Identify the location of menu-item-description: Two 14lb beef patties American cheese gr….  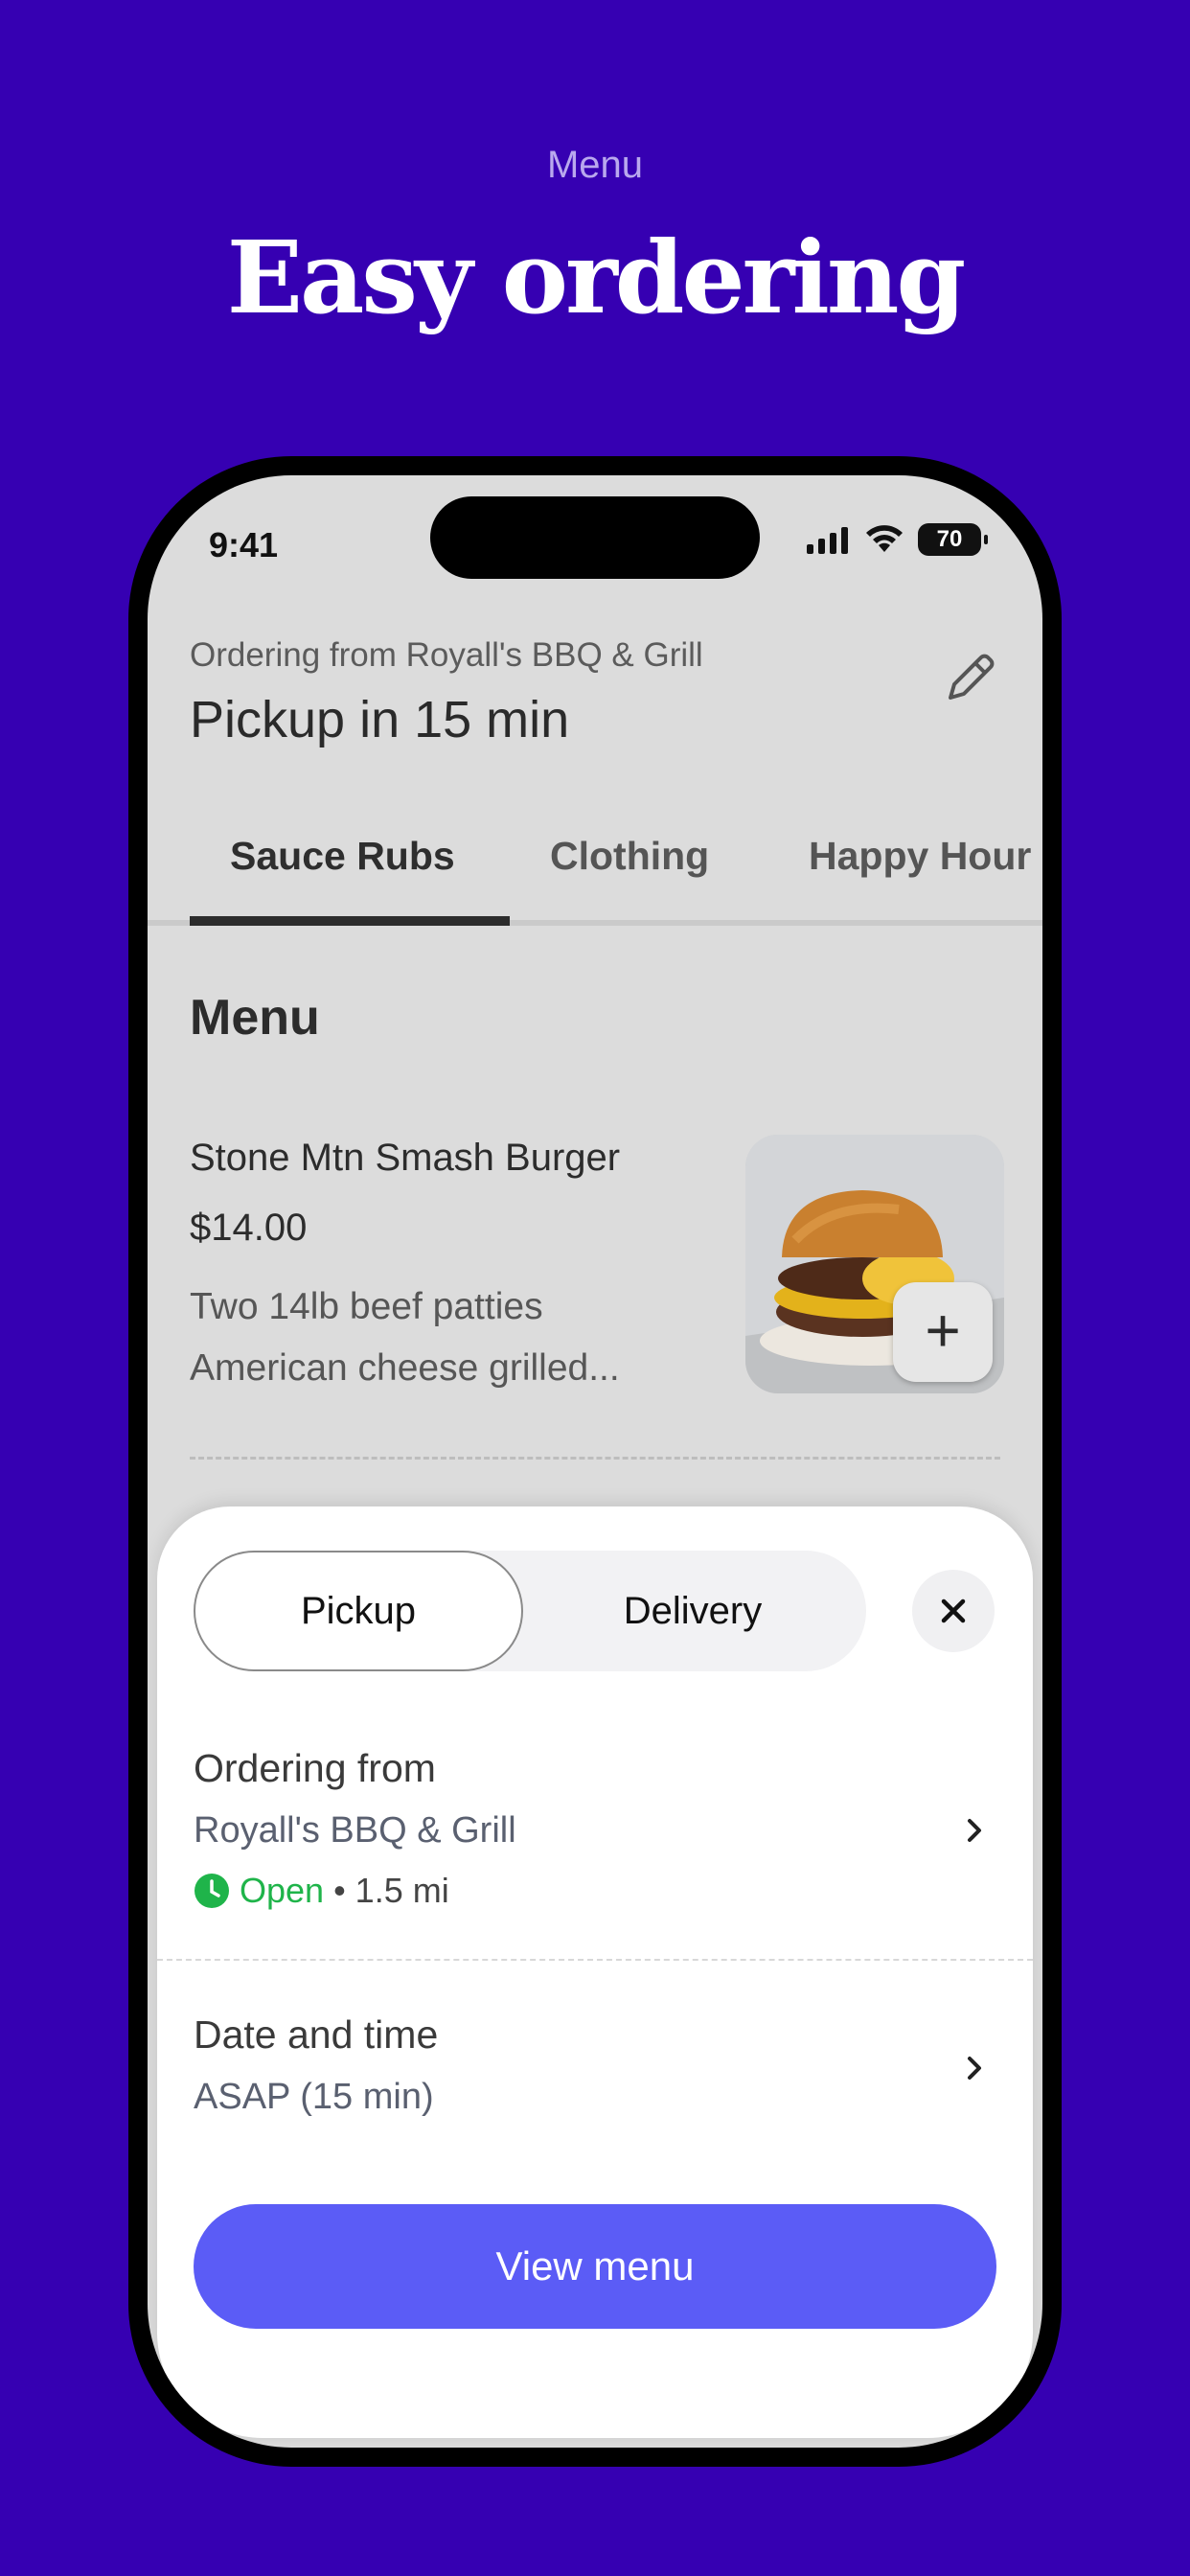
(405, 1337).